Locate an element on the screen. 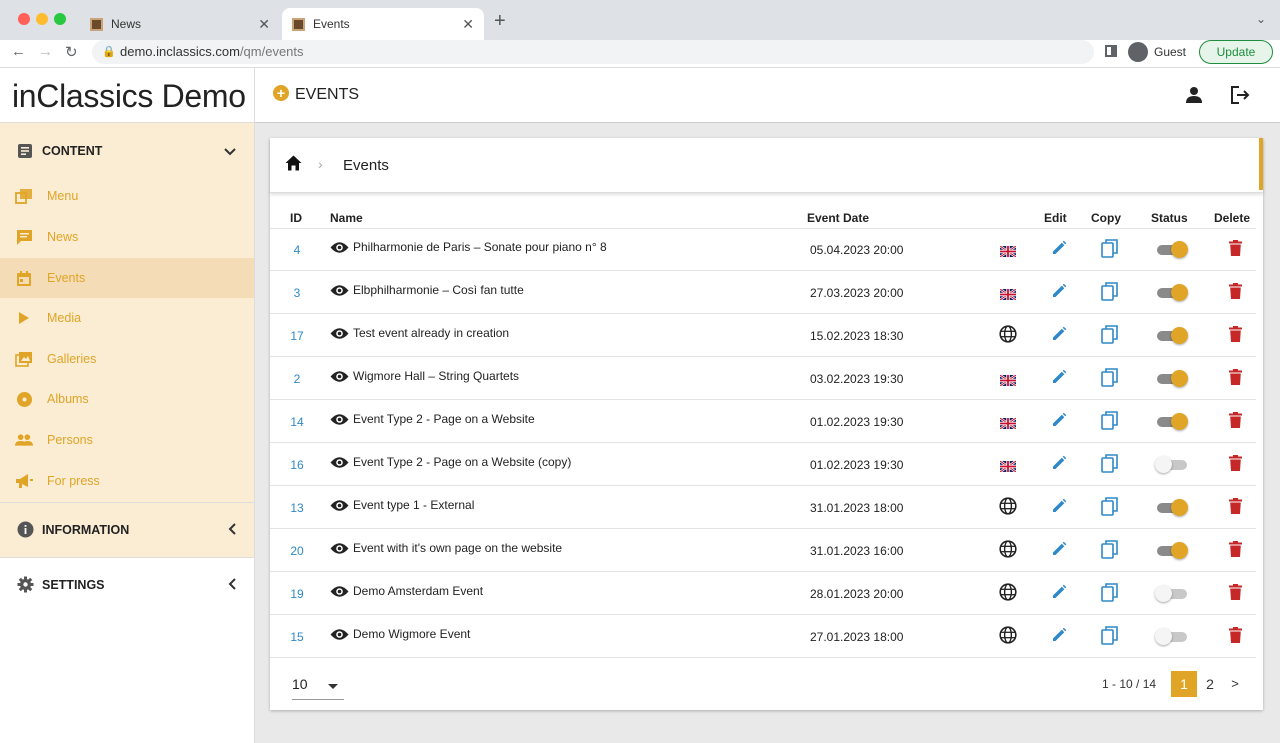 This screenshot has width=1280, height=743. tab-events: Events ✕ is located at coordinates (383, 24).